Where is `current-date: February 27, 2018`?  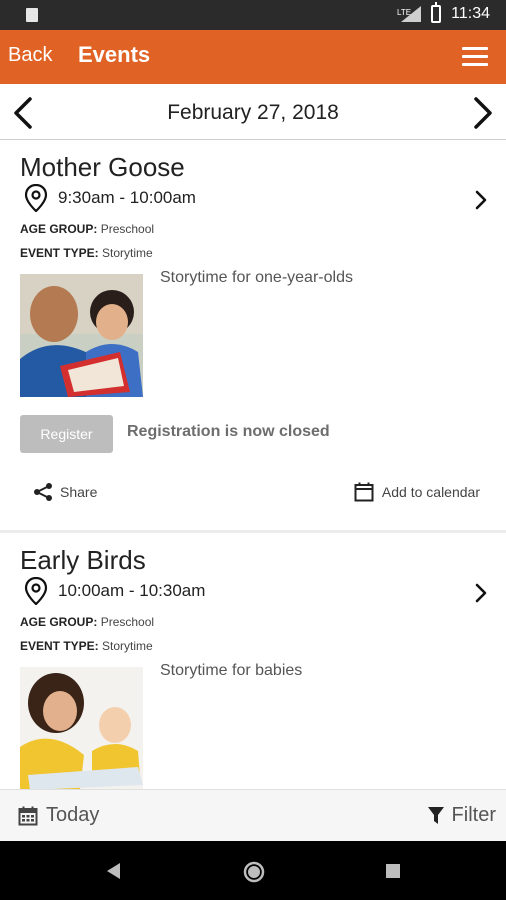 current-date: February 27, 2018 is located at coordinates (253, 112).